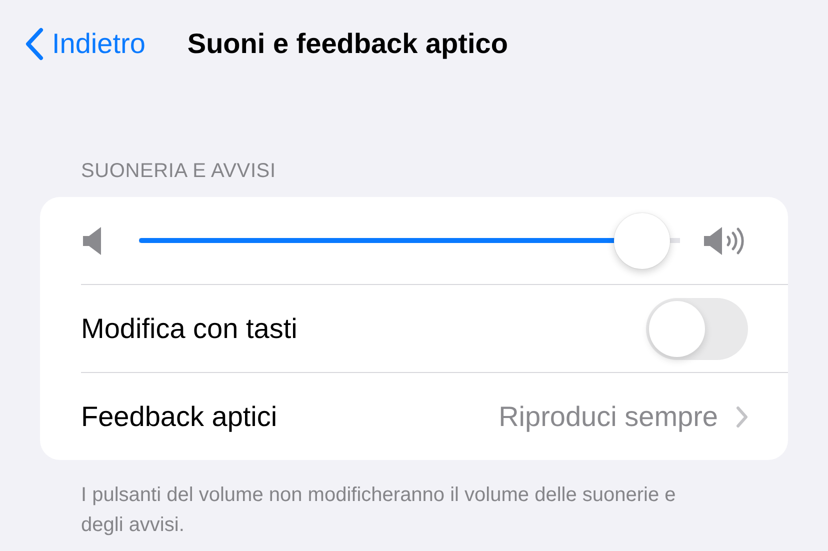  I want to click on back-button: Indietro, so click(85, 44).